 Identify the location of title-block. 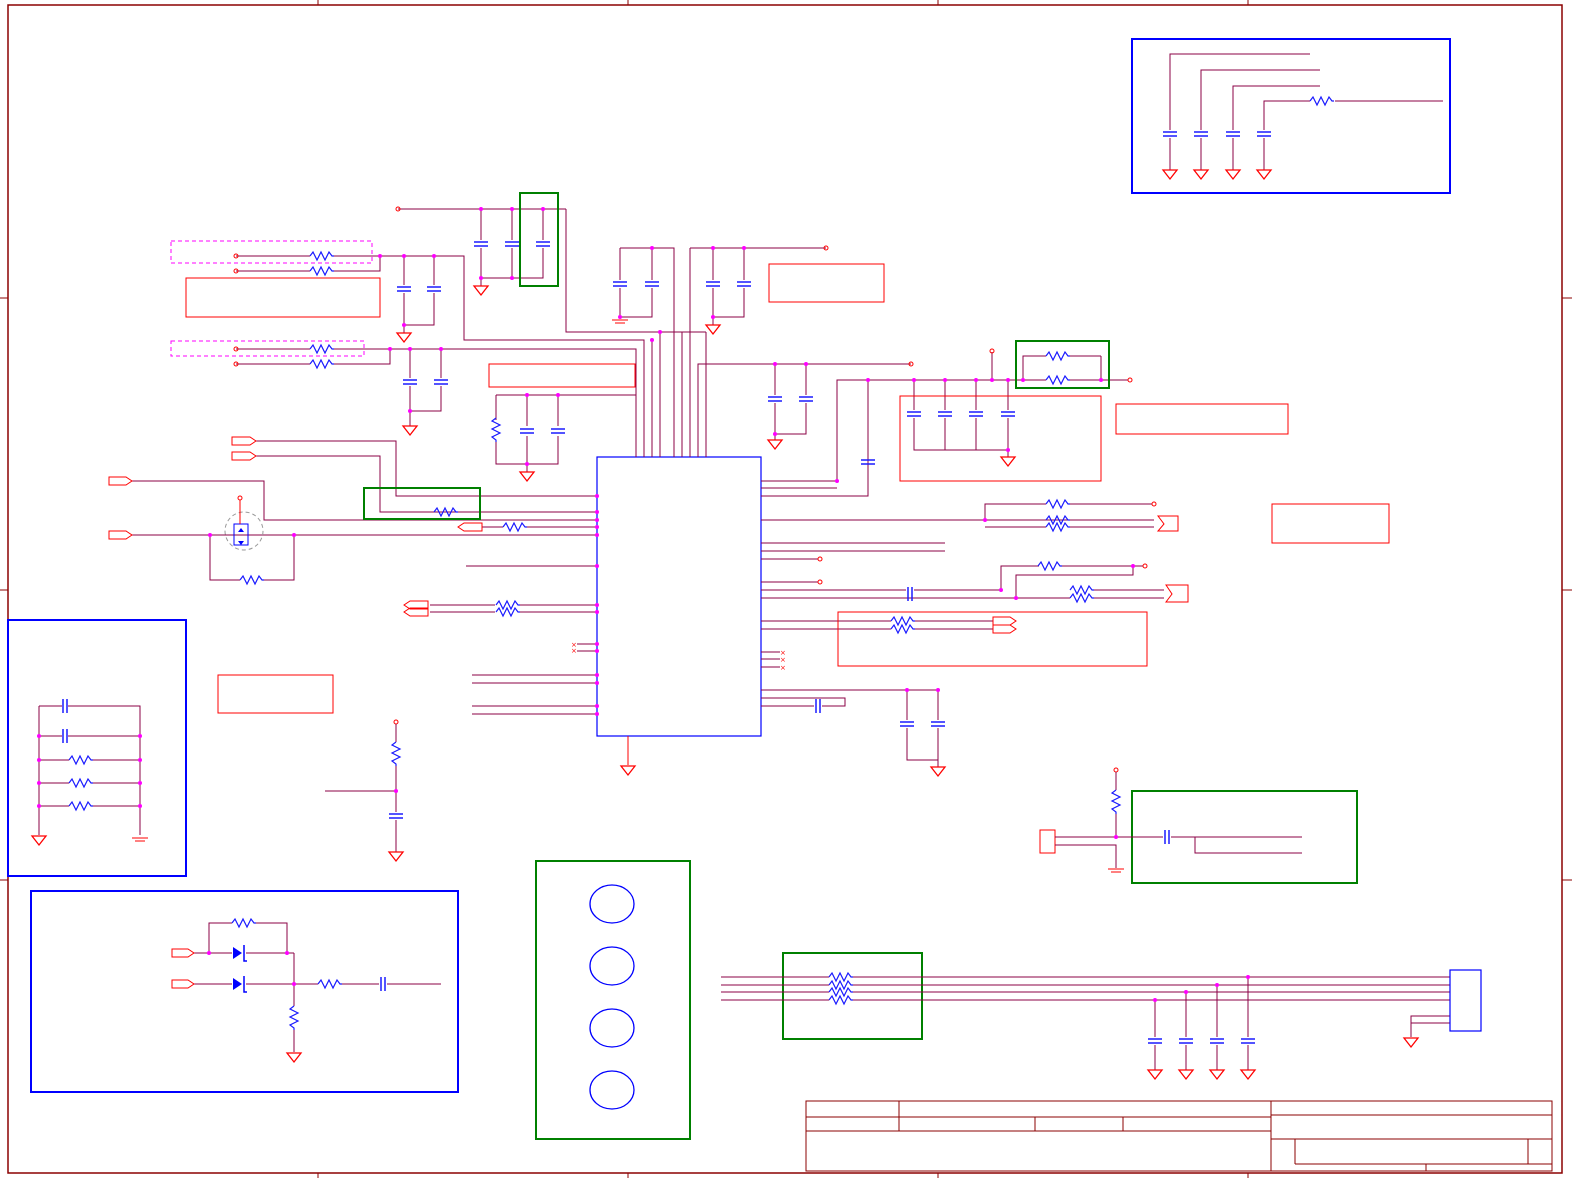
(1179, 1136).